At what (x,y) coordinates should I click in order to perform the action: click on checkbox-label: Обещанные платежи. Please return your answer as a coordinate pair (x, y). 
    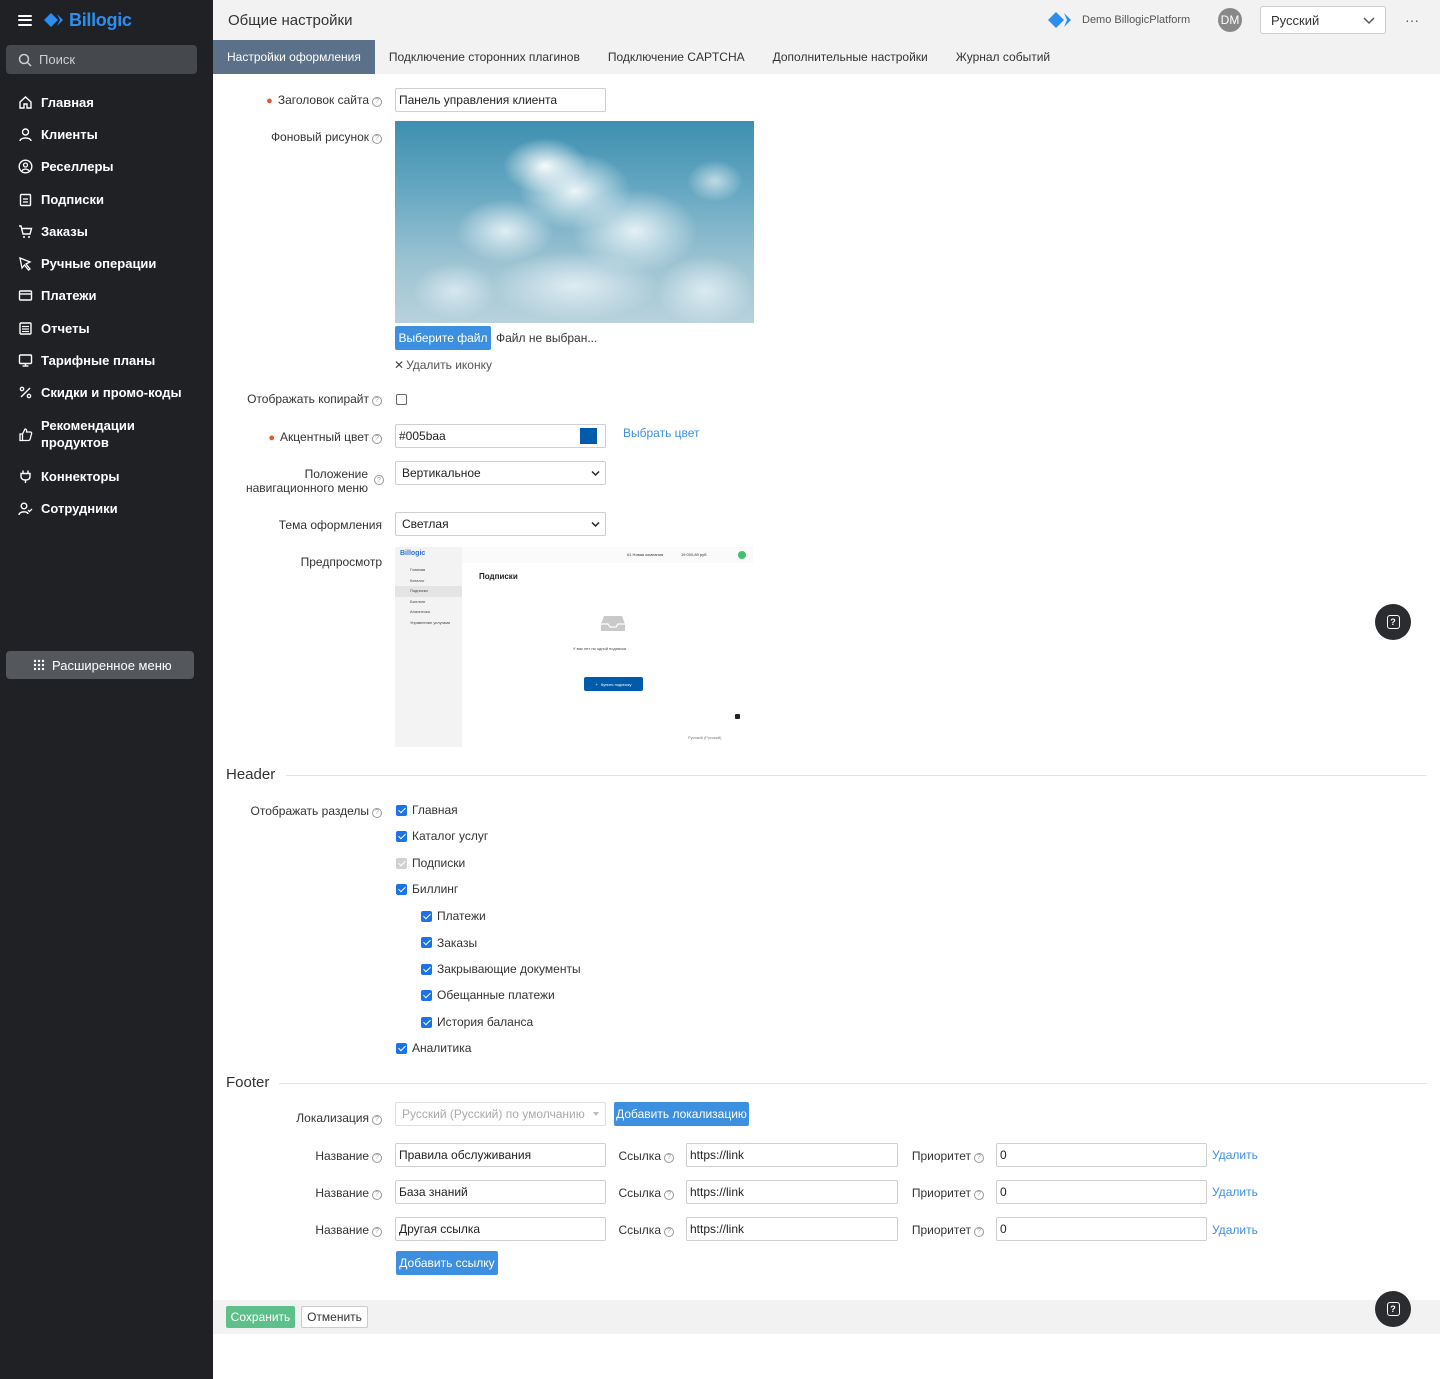
    Looking at the image, I should click on (496, 995).